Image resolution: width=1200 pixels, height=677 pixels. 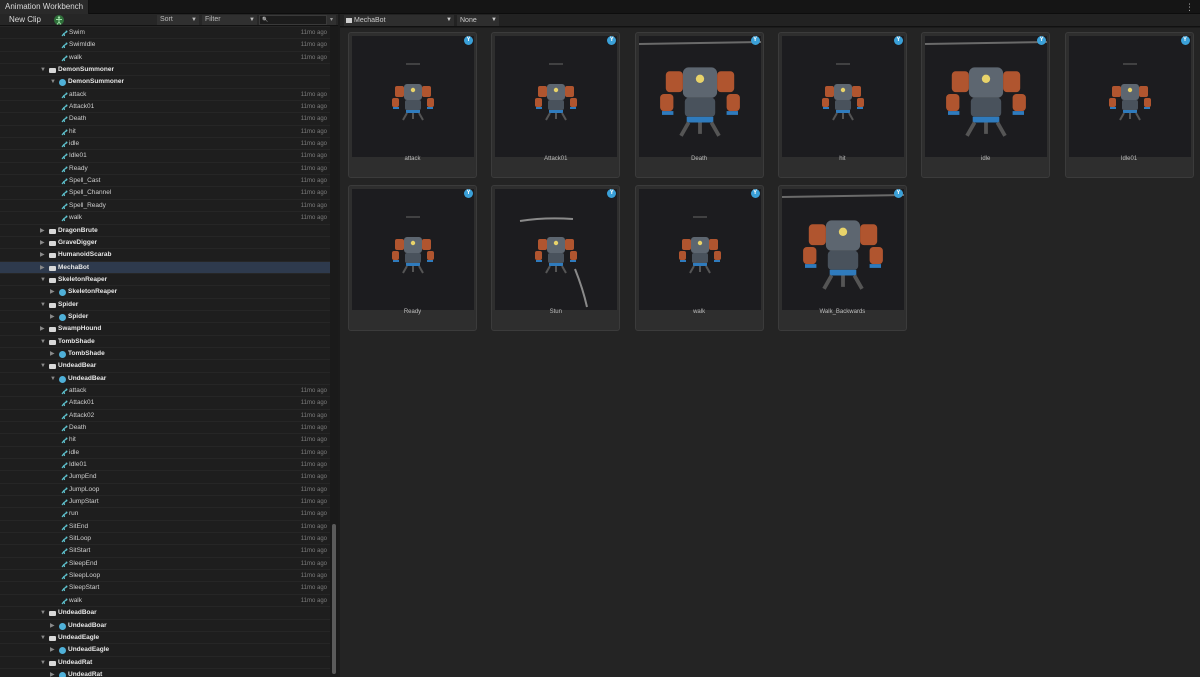 I want to click on model-dropdown: MechaBot ▼, so click(x=399, y=20).